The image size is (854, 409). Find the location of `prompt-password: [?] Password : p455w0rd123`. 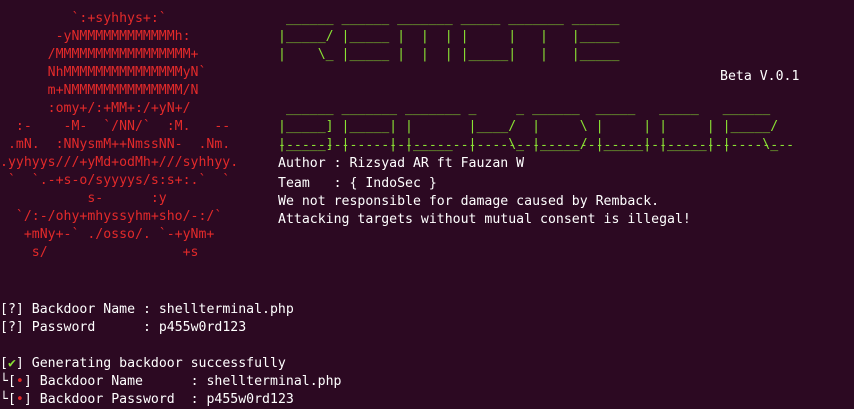

prompt-password: [?] Password : p455w0rd123 is located at coordinates (123, 328).